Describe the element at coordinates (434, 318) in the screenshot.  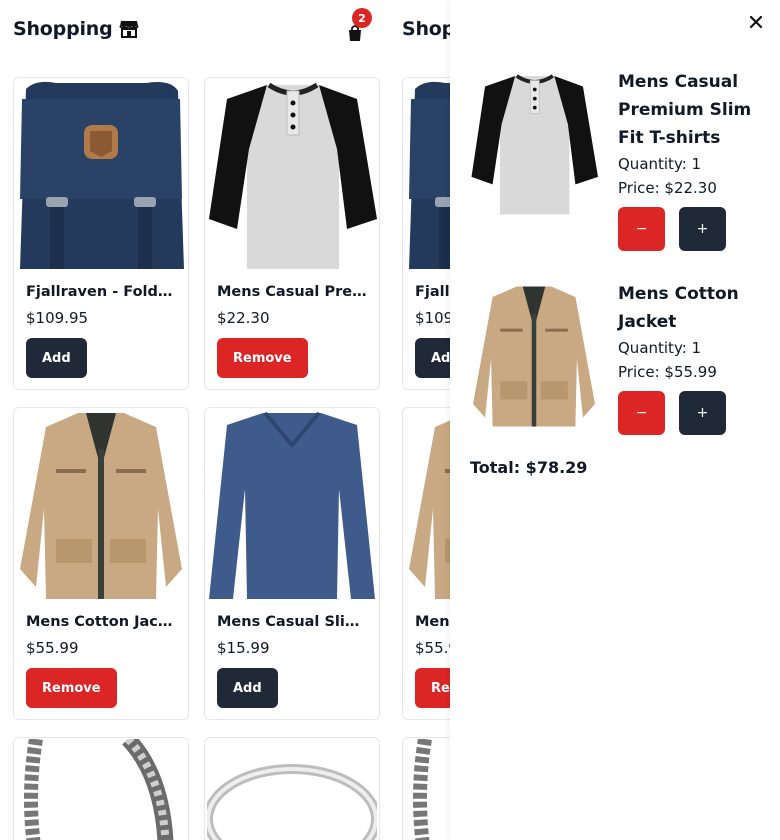
I see `product-price: $109` at that location.